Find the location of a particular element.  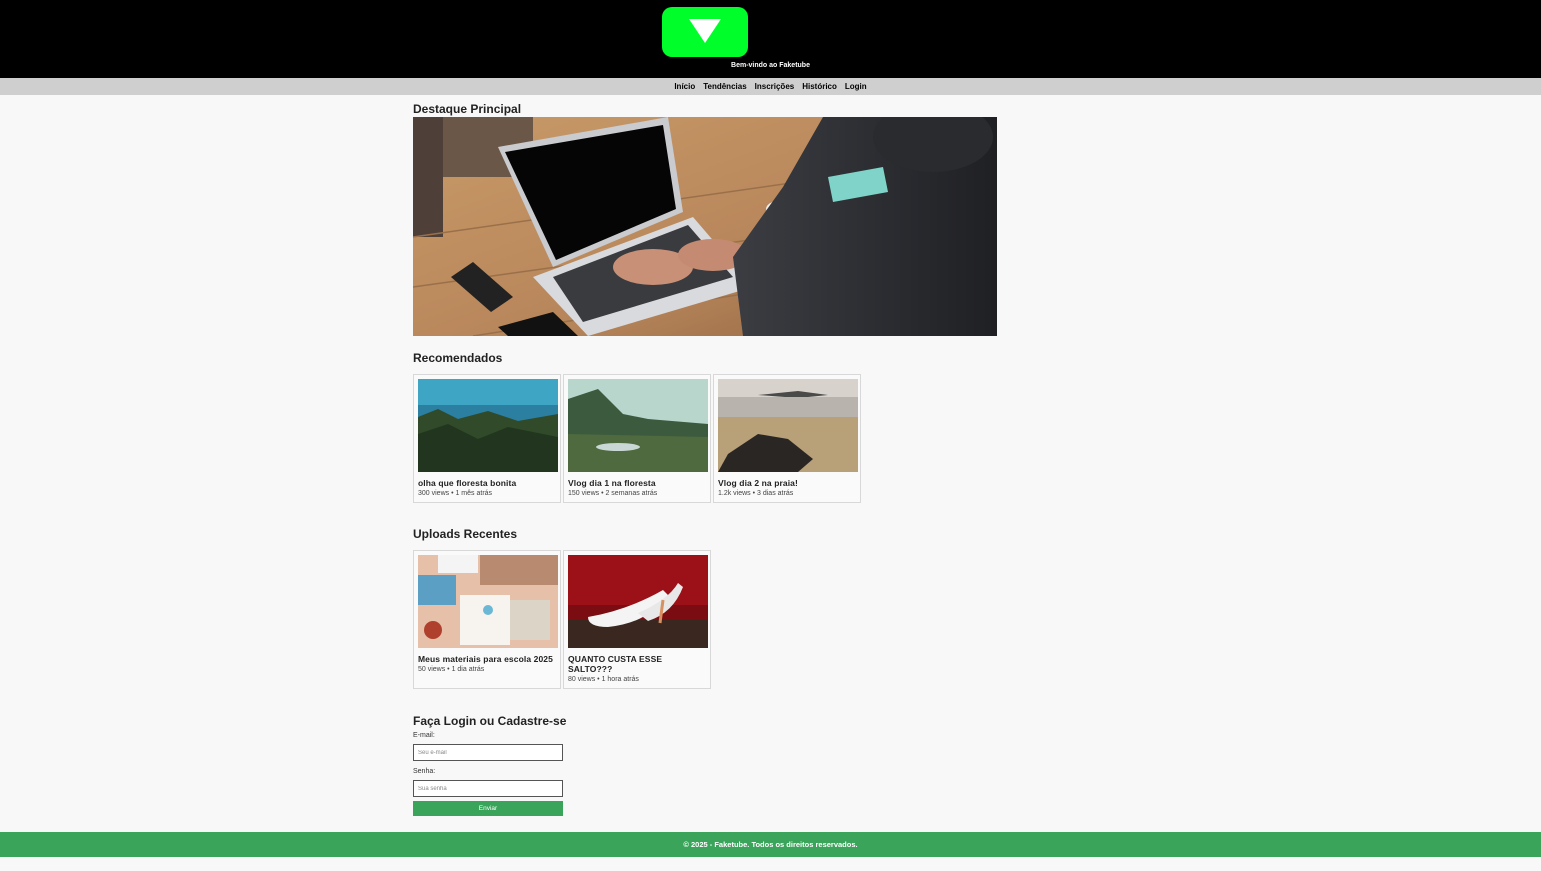

featured-video-thumbnail is located at coordinates (705, 226).